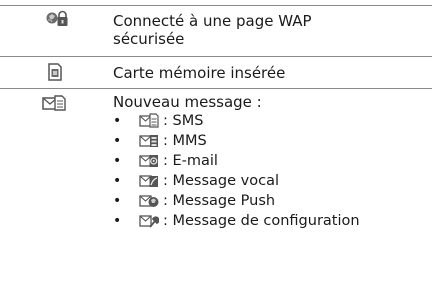 The width and height of the screenshot is (432, 287). Describe the element at coordinates (57, 18) in the screenshot. I see `wap-secure-icon` at that location.